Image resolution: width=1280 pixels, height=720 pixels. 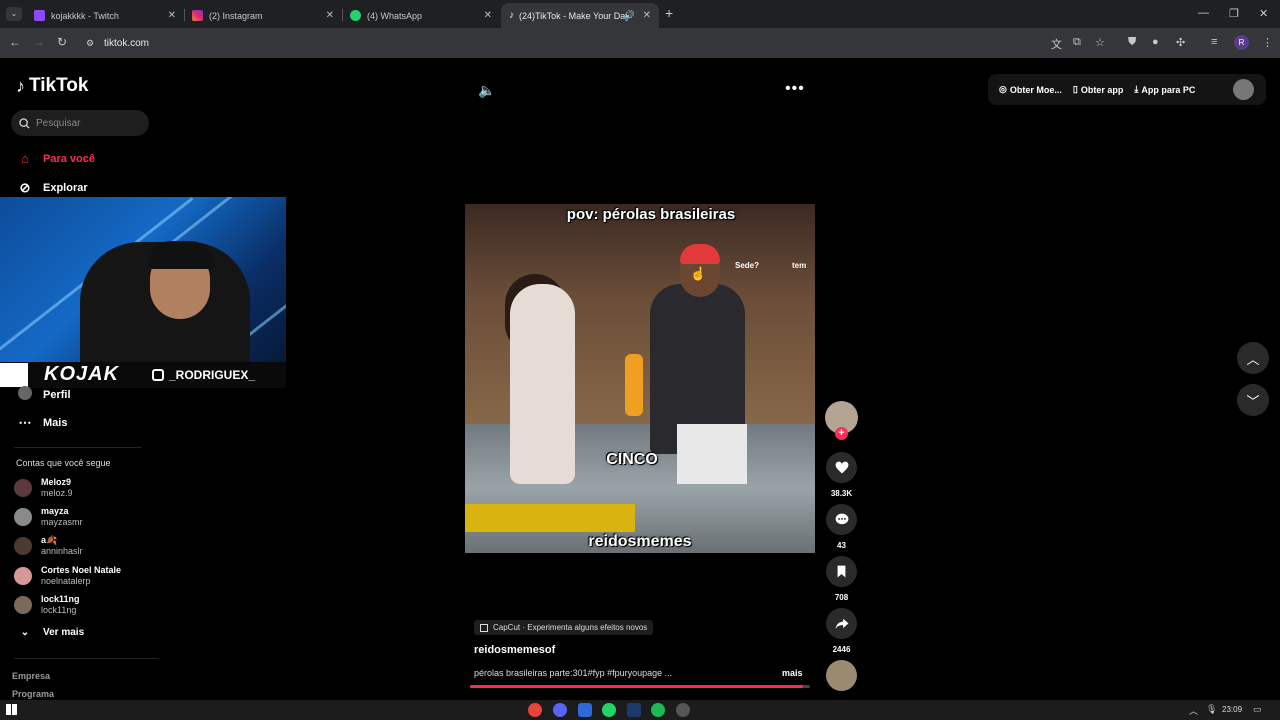 I want to click on overlay-white-block, so click(x=14, y=375).